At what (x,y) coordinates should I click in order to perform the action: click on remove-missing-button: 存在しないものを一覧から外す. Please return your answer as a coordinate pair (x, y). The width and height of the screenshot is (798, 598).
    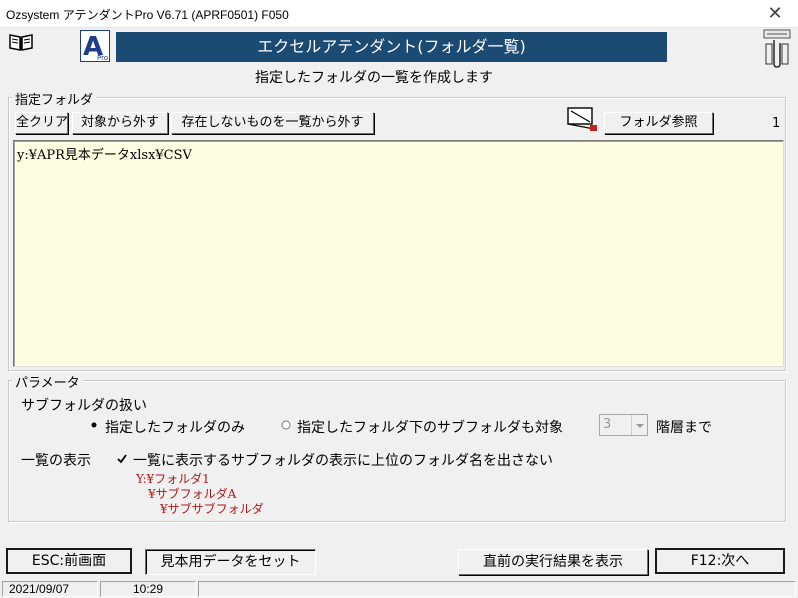
    Looking at the image, I should click on (272, 123).